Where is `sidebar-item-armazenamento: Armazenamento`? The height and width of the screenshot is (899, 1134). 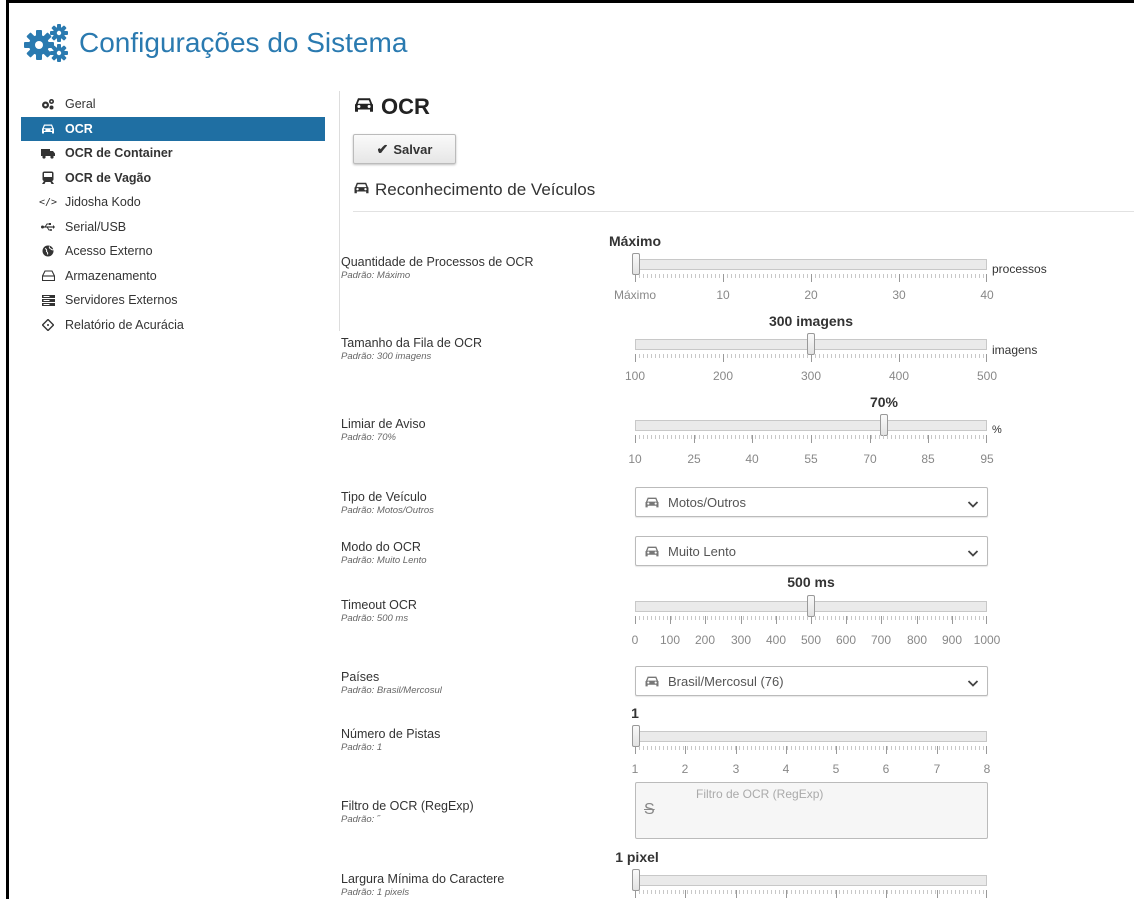 sidebar-item-armazenamento: Armazenamento is located at coordinates (173, 276).